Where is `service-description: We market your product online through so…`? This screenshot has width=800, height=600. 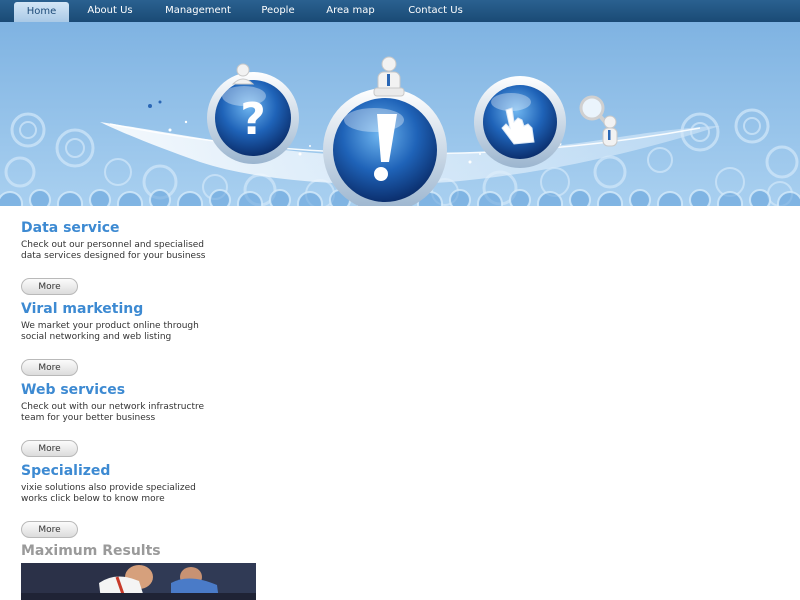 service-description: We market your product online through so… is located at coordinates (110, 331).